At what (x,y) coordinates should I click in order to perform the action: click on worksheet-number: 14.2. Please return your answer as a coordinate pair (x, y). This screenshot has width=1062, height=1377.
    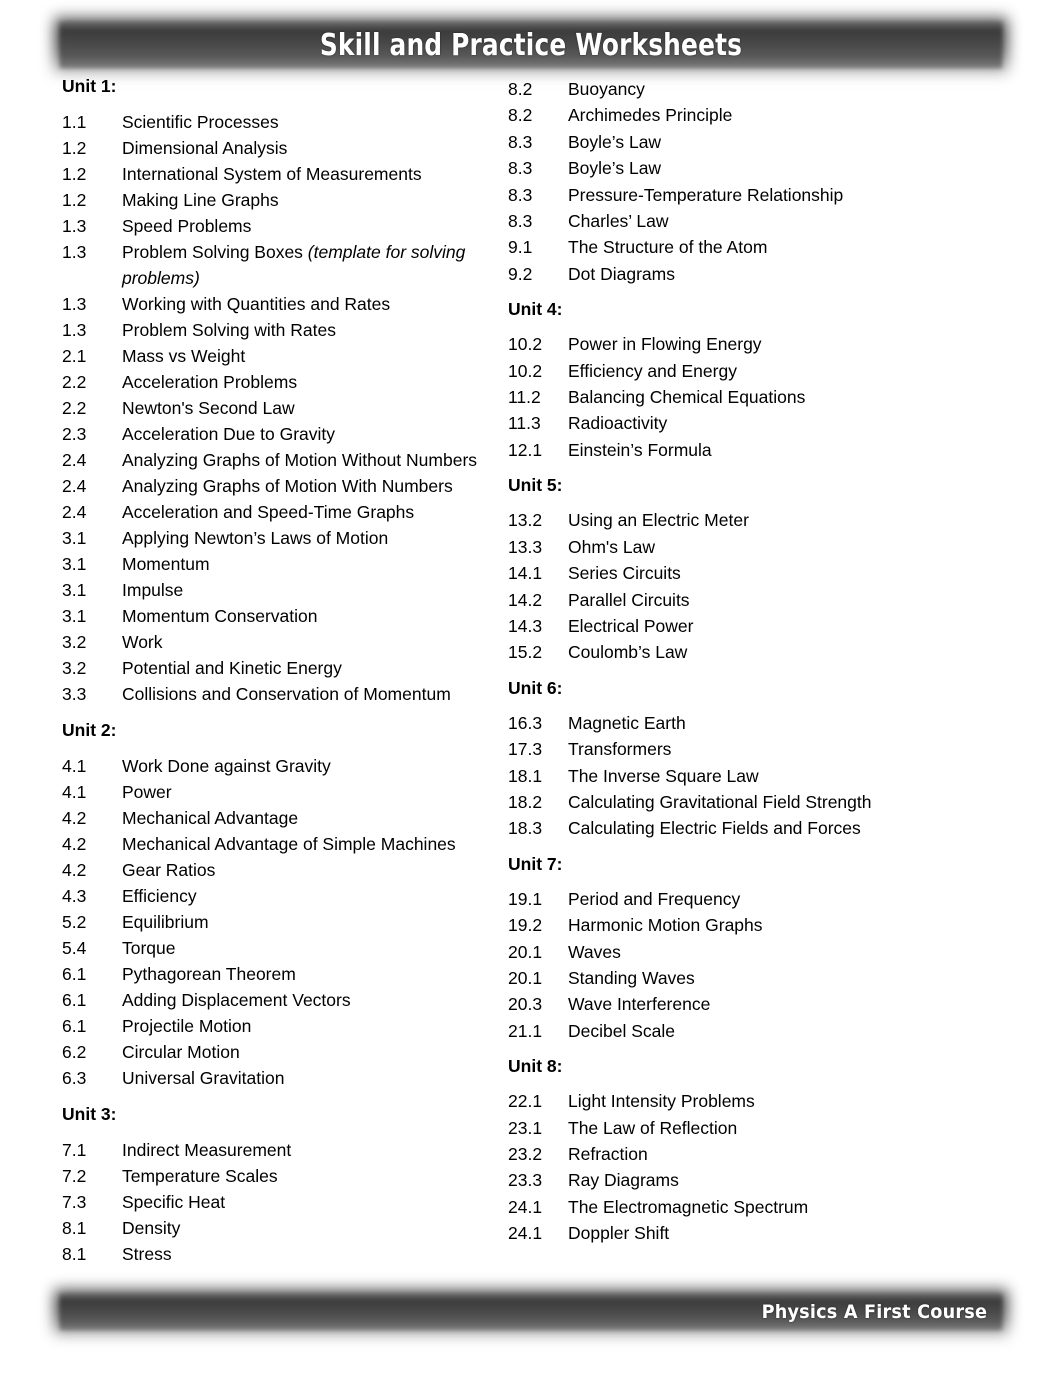
    Looking at the image, I should click on (525, 599).